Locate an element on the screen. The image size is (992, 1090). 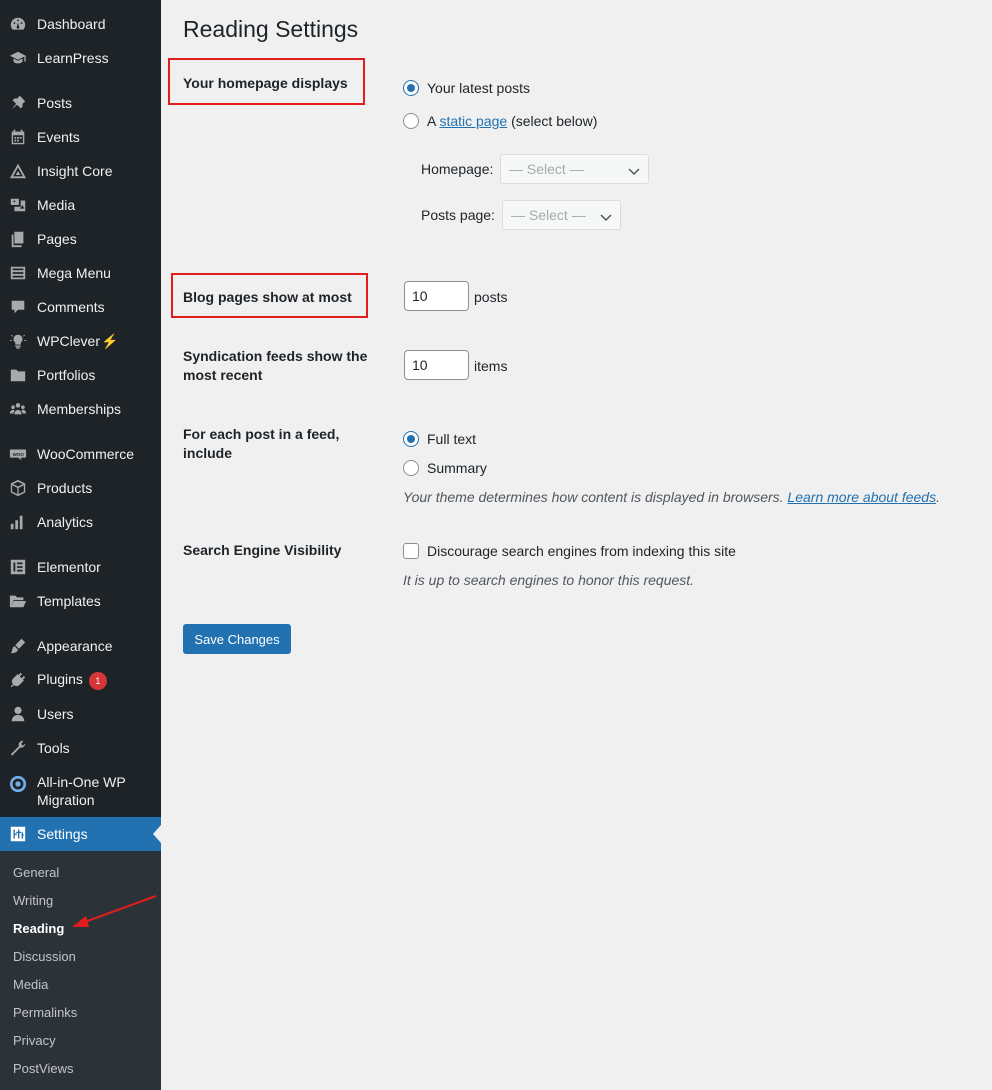
pin-icon is located at coordinates (18, 103).